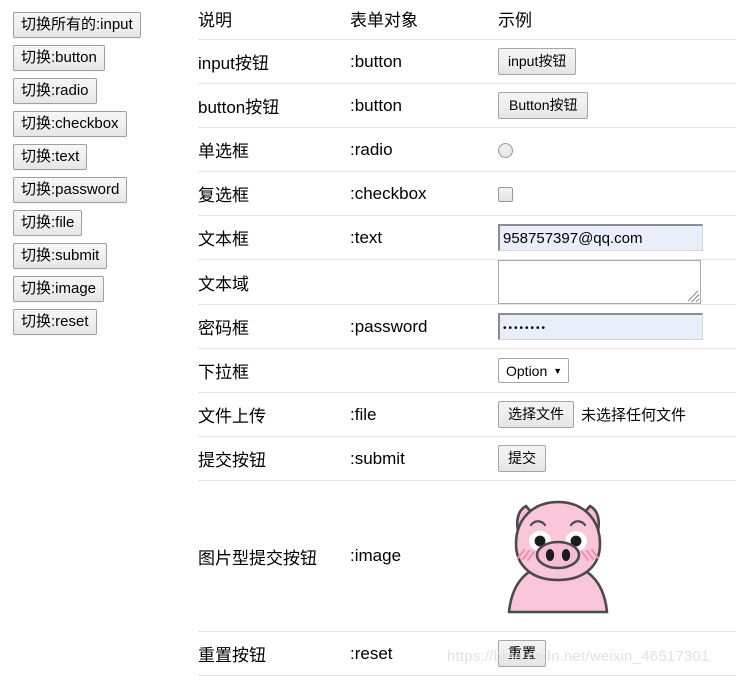 This screenshot has width=736, height=676. I want to click on toggle-password-button: 切换:password, so click(70, 190).